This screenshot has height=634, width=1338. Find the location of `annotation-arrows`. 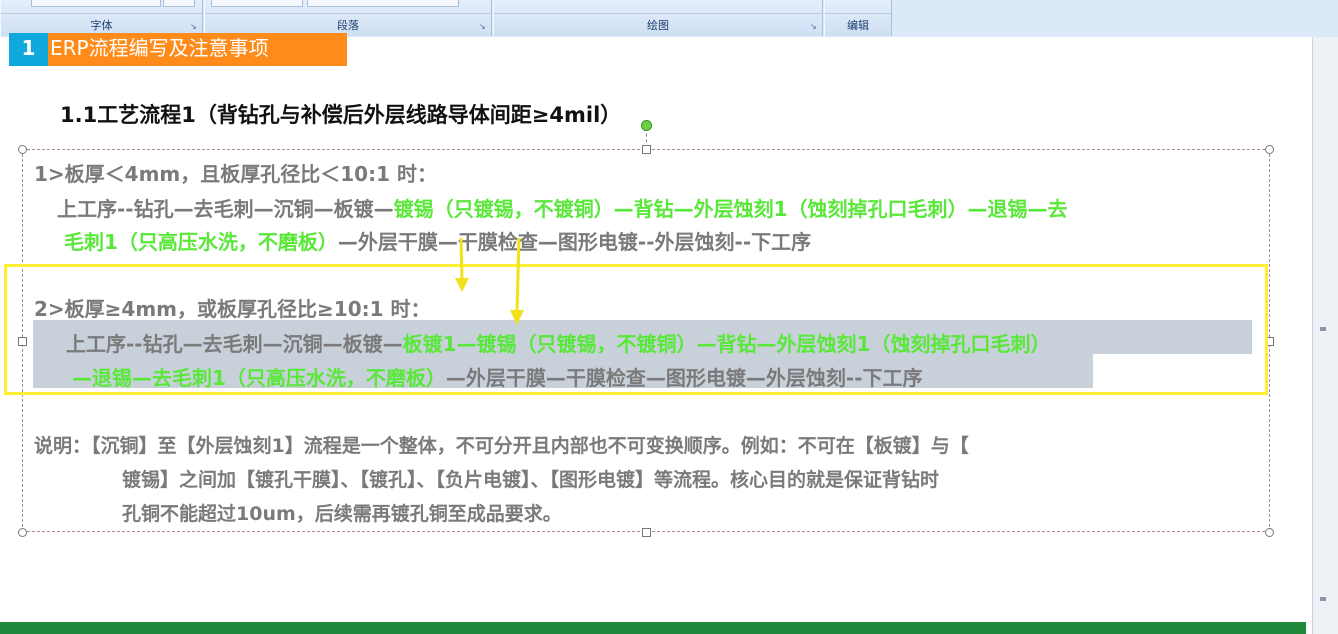

annotation-arrows is located at coordinates (489, 281).